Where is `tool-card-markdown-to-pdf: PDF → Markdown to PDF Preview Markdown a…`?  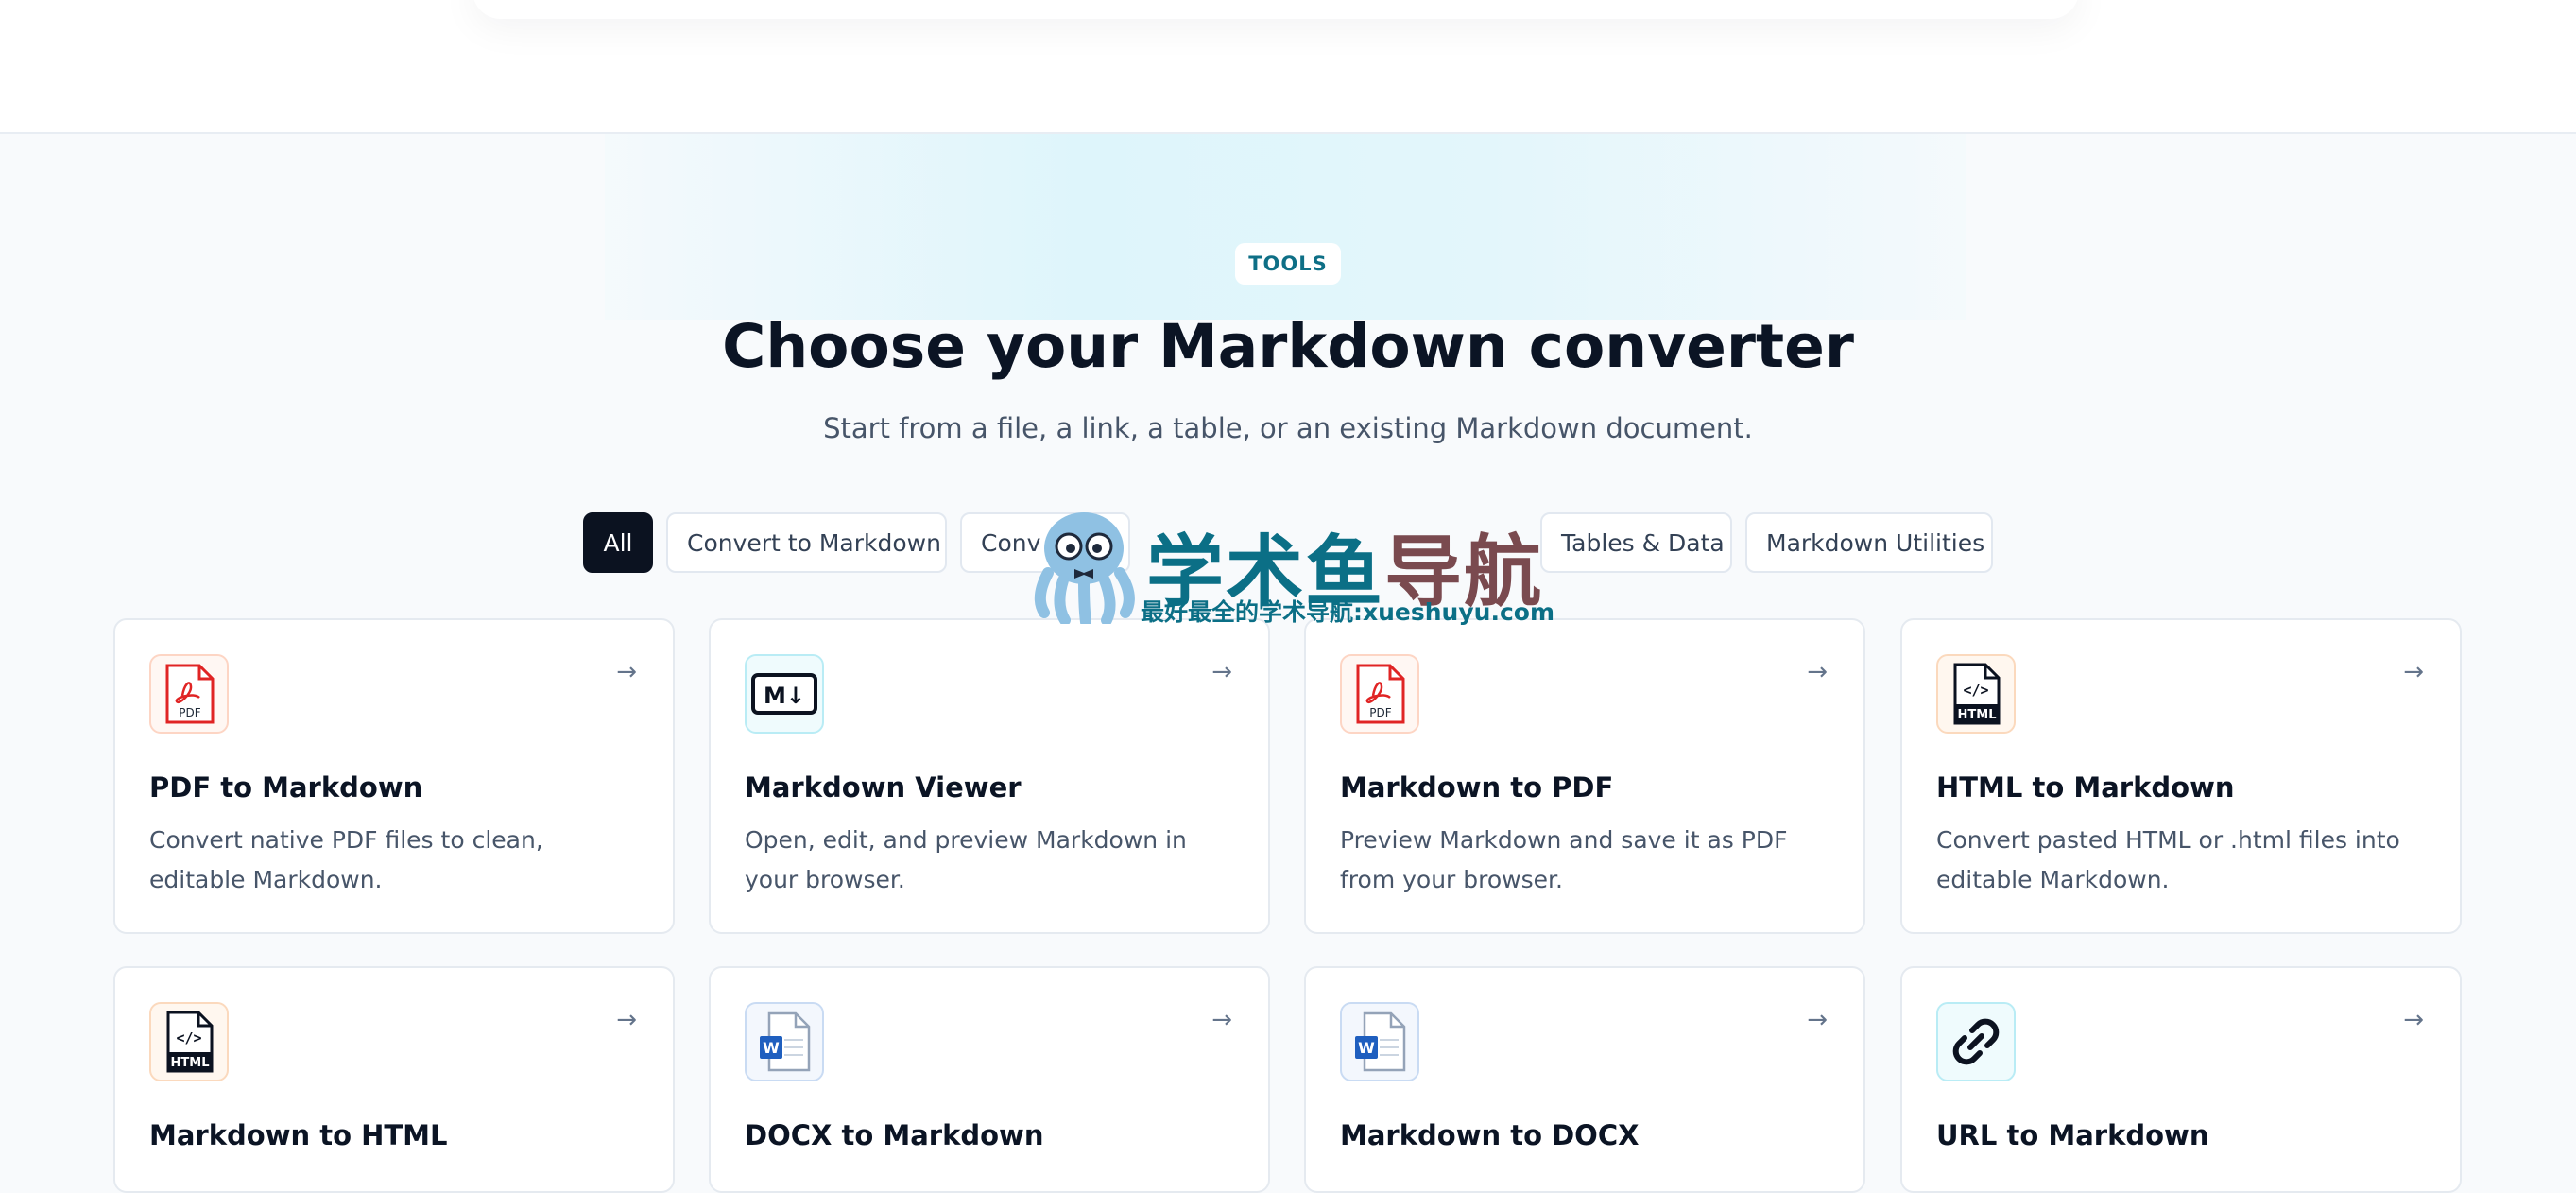 tool-card-markdown-to-pdf: PDF → Markdown to PDF Preview Markdown a… is located at coordinates (1584, 776).